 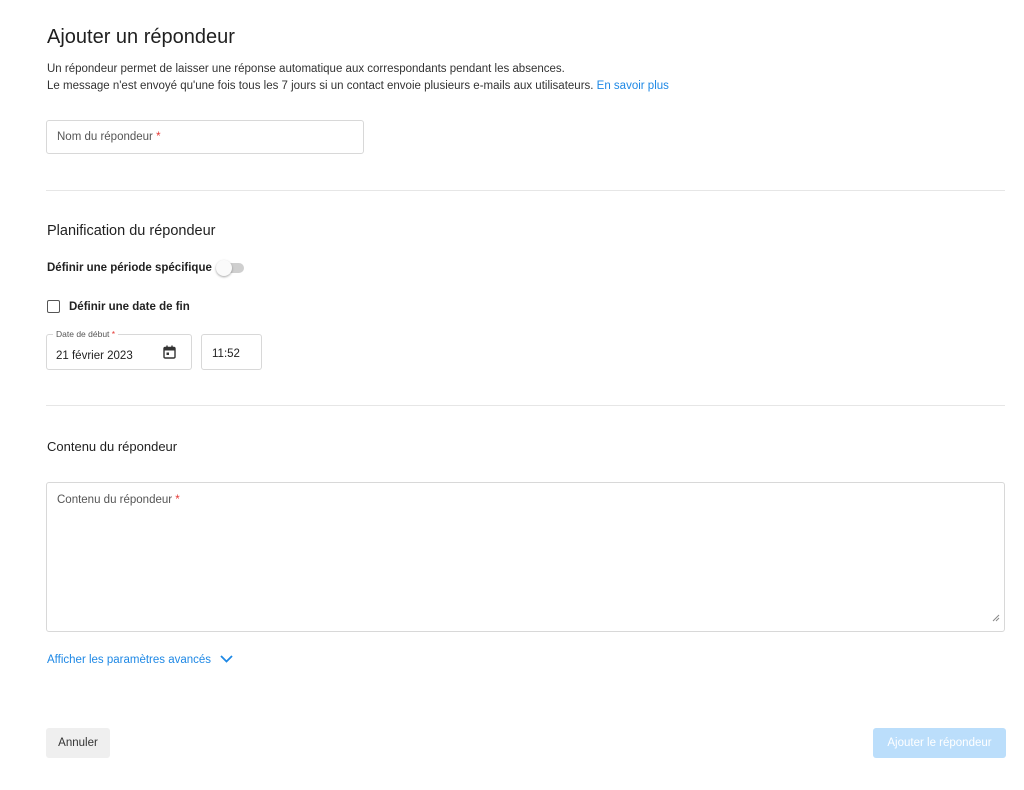 I want to click on content-section-title: Contenu du répondeur, so click(x=112, y=446).